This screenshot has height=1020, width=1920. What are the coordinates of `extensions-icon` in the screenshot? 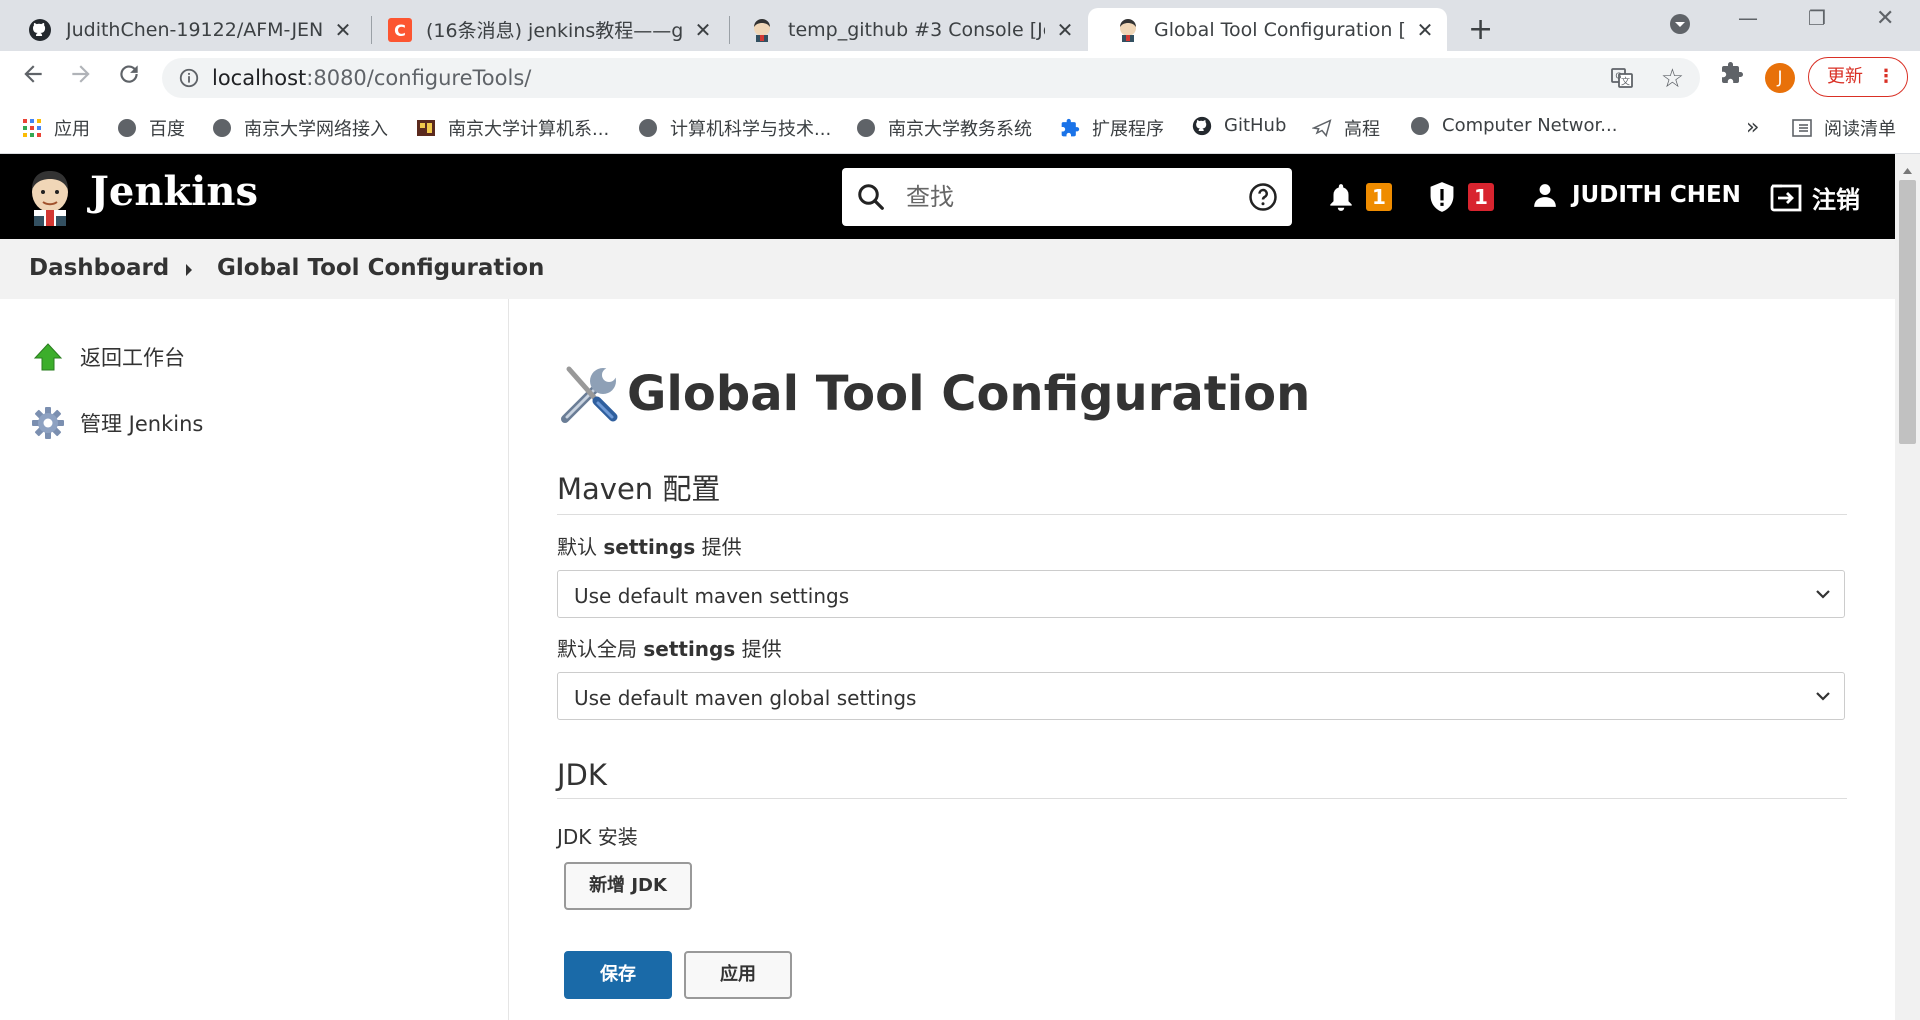 It's located at (1732, 76).